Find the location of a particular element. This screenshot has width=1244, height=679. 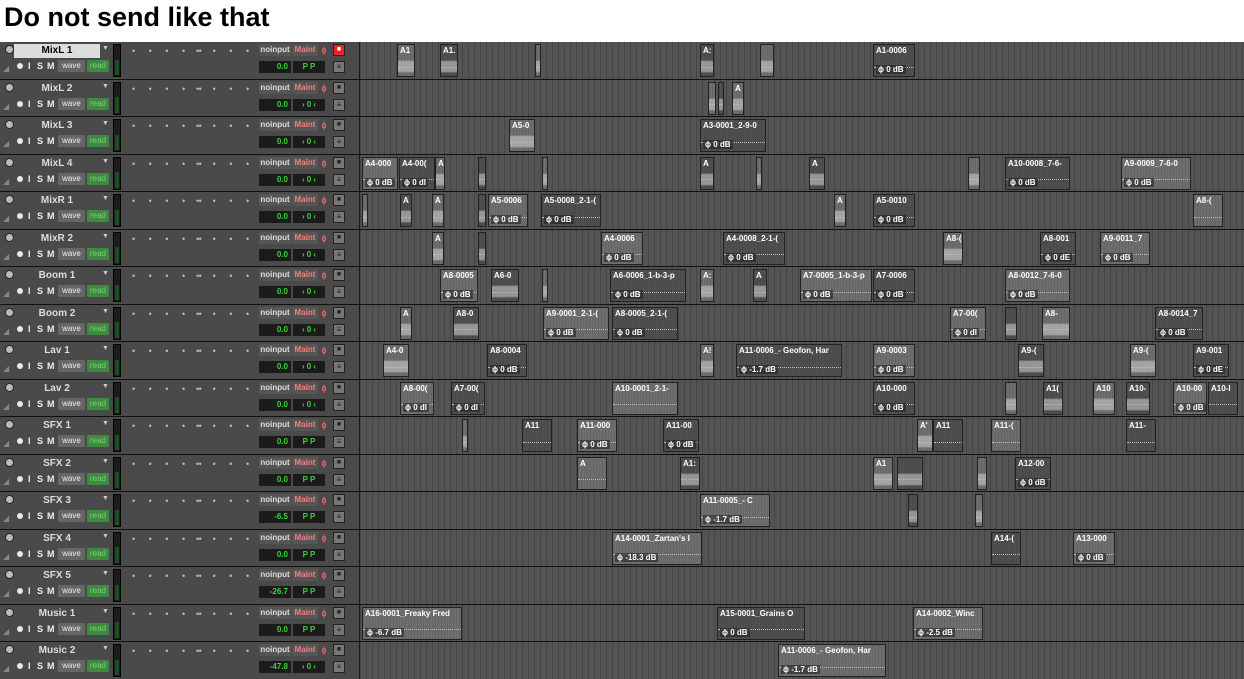

audio-clip: A11-( is located at coordinates (1006, 435).